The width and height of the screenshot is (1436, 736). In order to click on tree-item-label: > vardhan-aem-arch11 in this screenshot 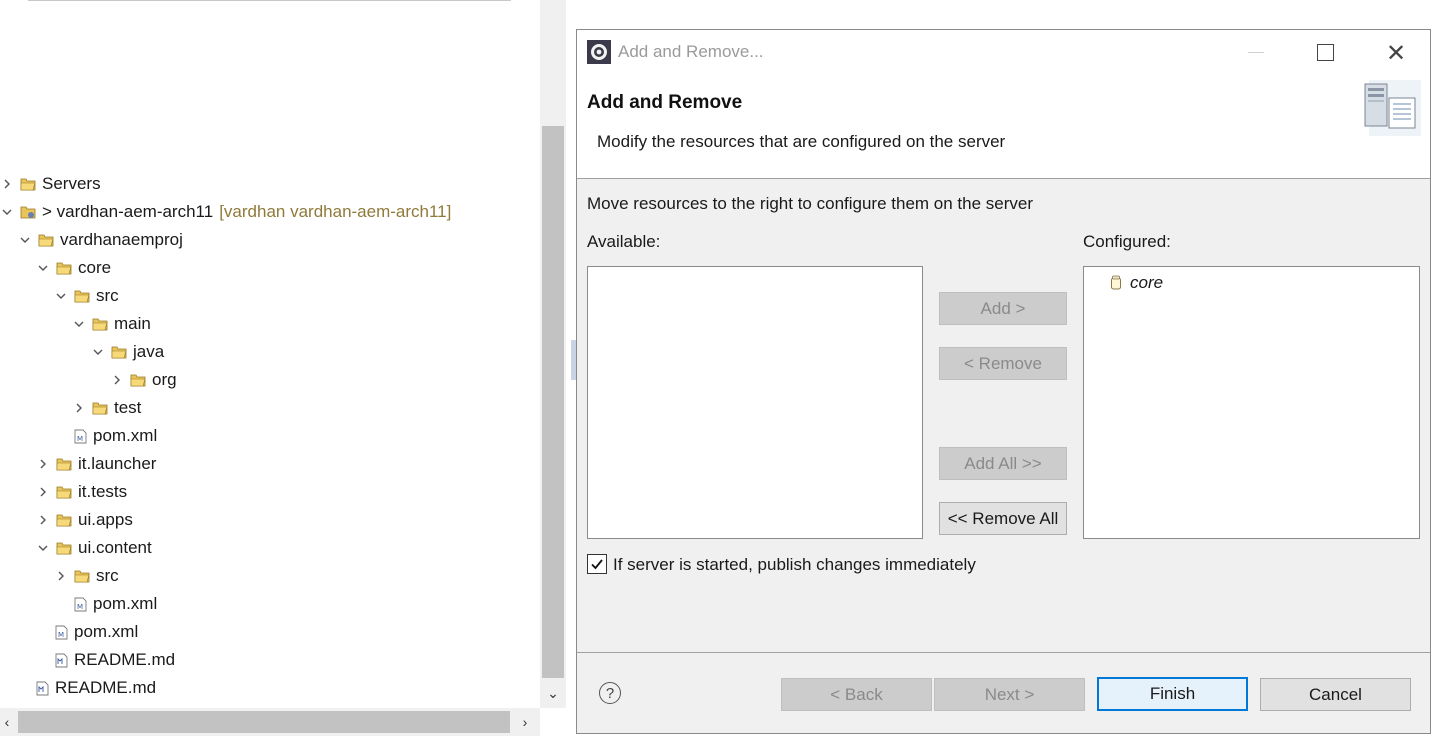, I will do `click(128, 211)`.